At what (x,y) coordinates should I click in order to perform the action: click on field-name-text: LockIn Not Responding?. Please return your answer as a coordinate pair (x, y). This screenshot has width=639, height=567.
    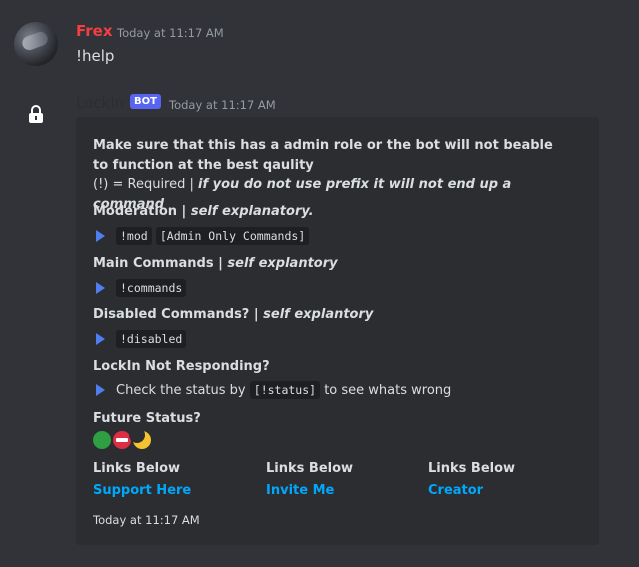
    Looking at the image, I should click on (181, 366).